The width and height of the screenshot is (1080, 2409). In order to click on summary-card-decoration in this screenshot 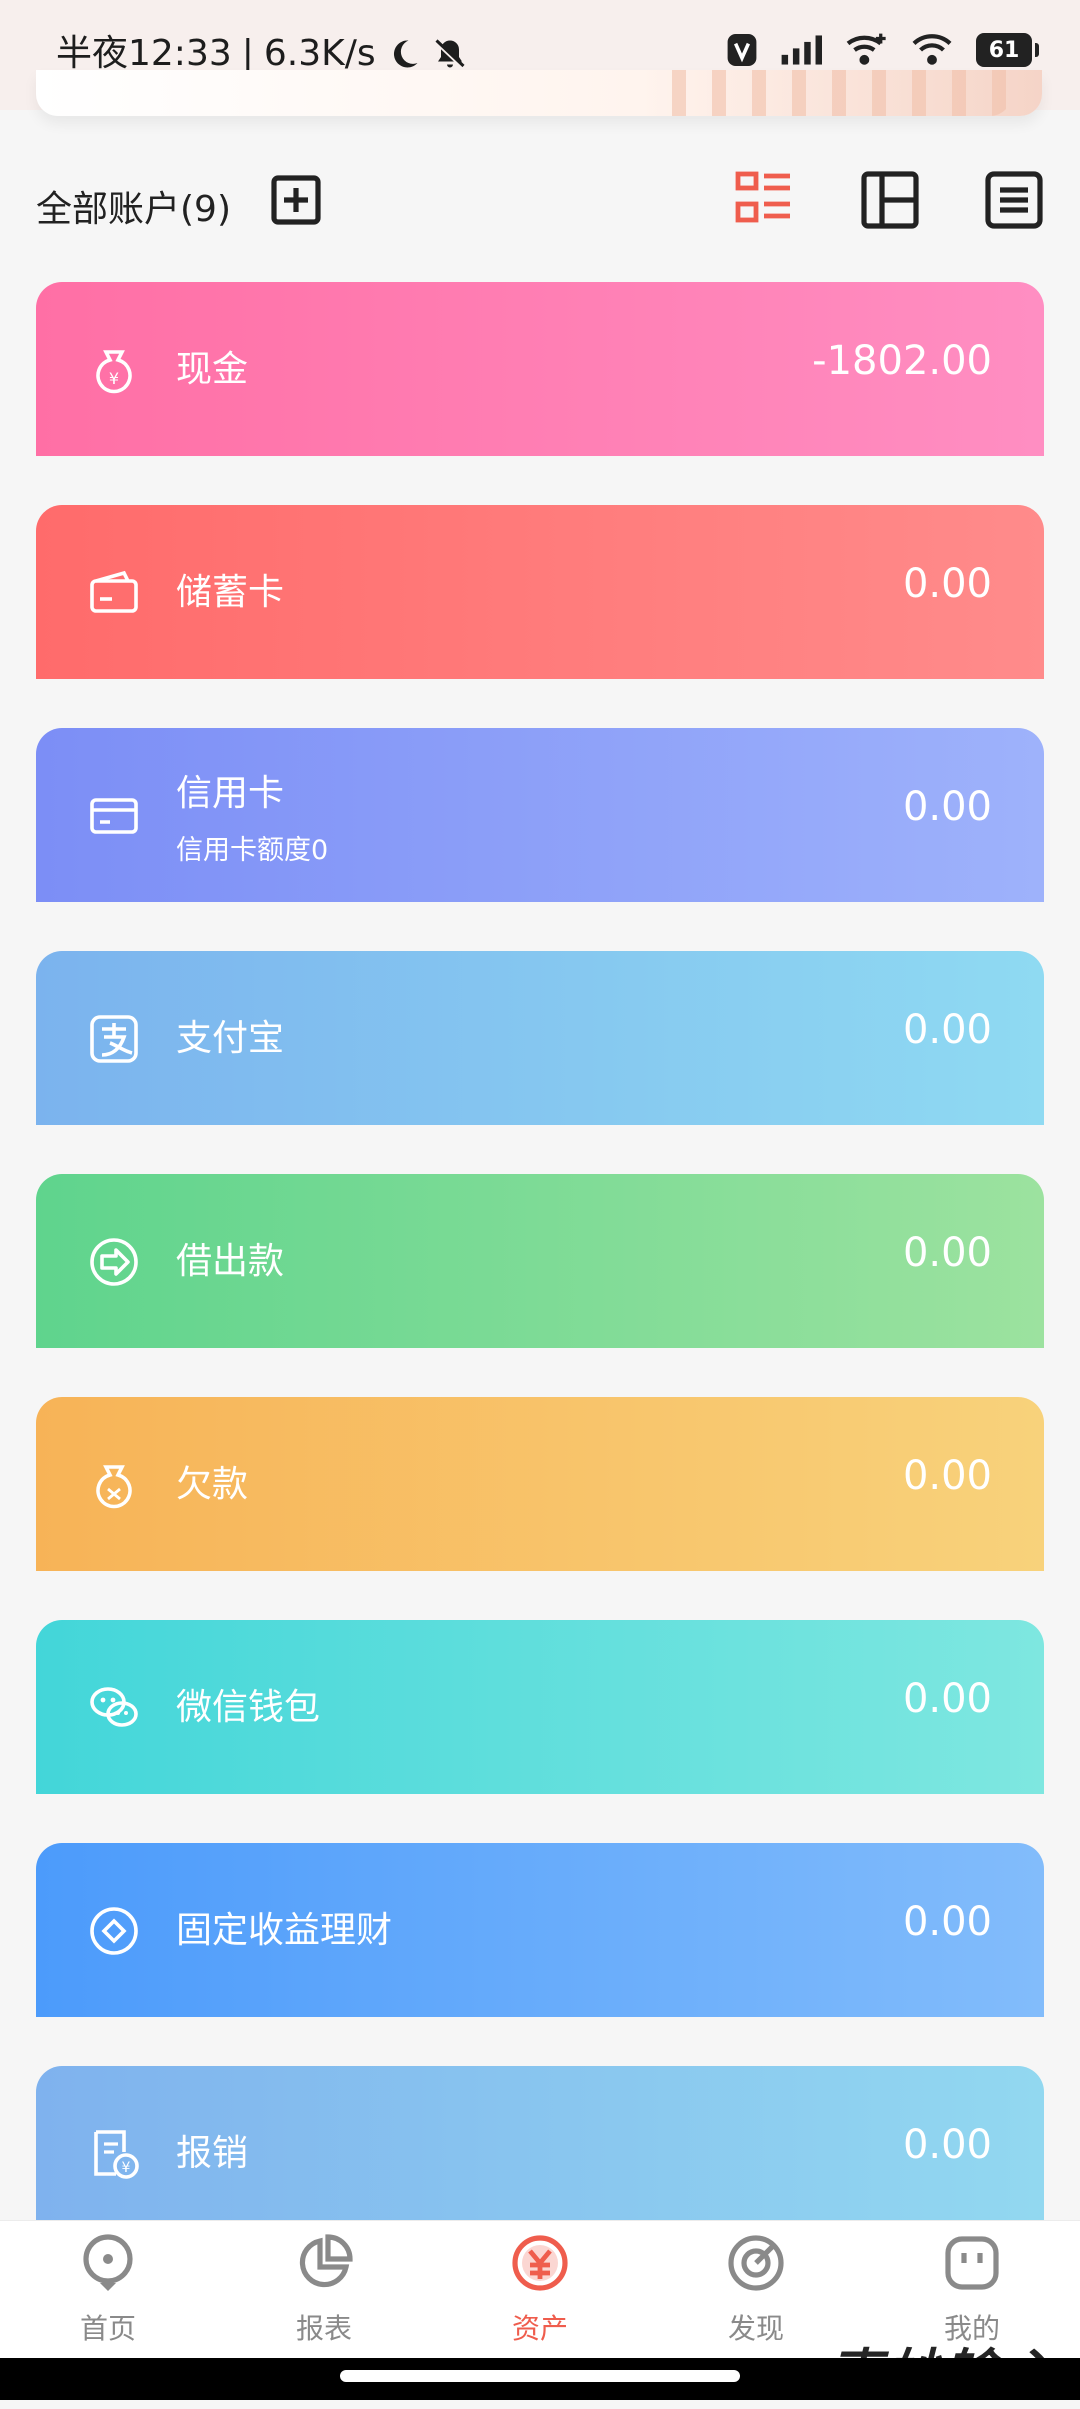, I will do `click(842, 93)`.